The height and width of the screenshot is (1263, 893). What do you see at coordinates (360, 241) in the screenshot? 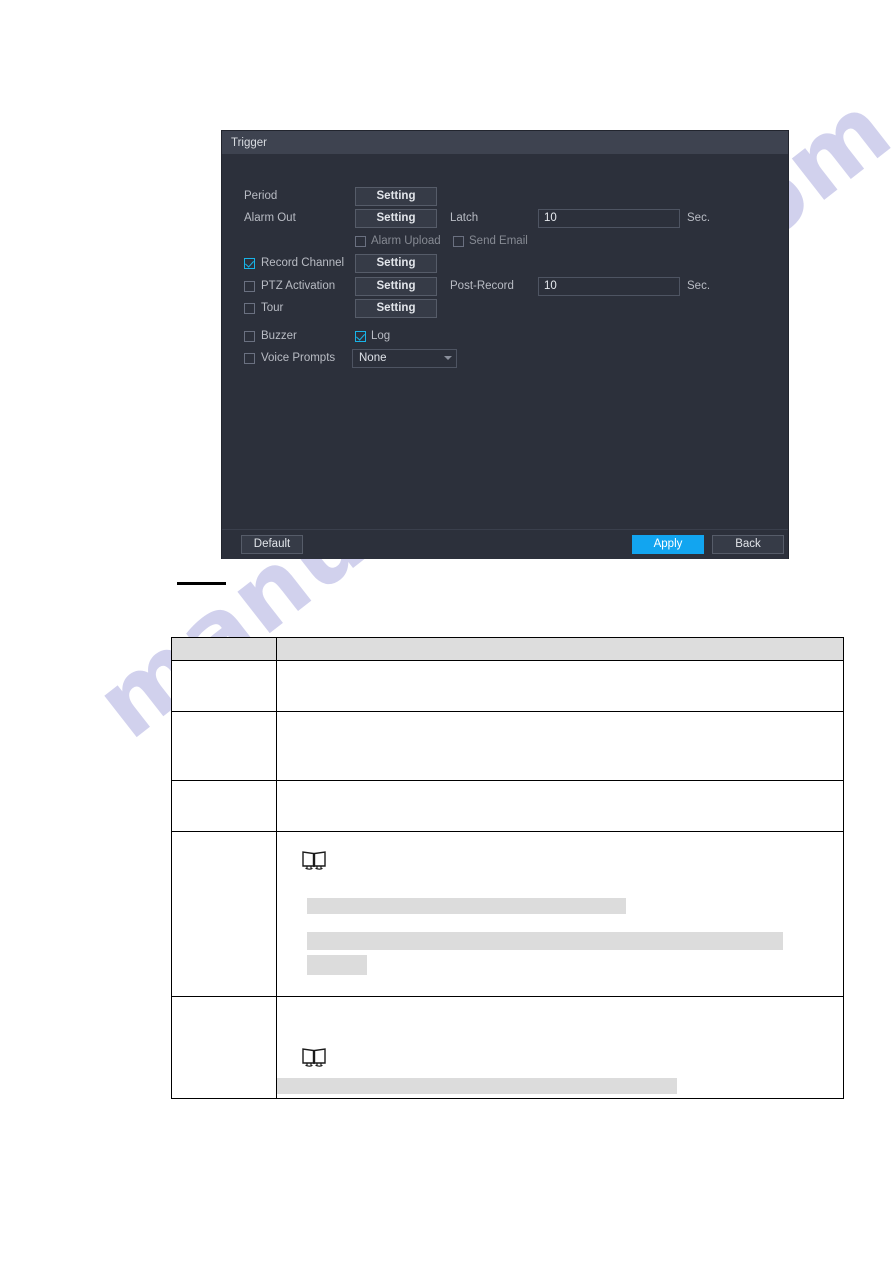
I see `alarm-upload-checkbox` at bounding box center [360, 241].